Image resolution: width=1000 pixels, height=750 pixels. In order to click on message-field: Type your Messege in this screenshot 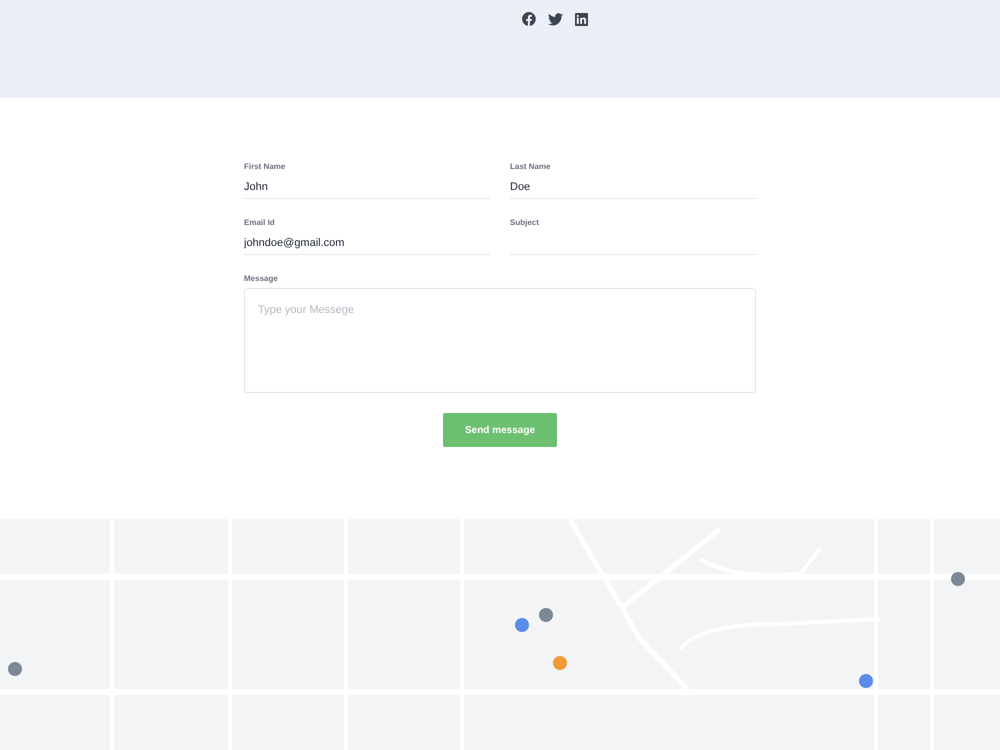, I will do `click(500, 340)`.